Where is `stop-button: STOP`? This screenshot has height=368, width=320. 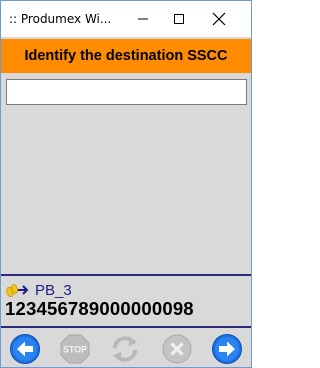
stop-button: STOP is located at coordinates (75, 349).